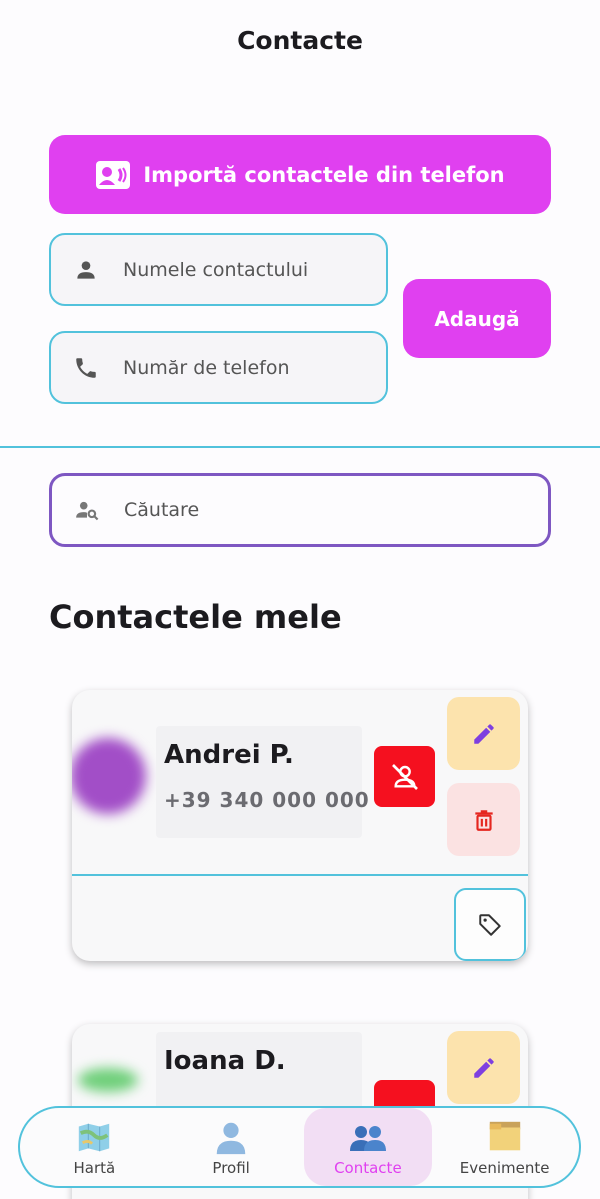 This screenshot has height=1199, width=600. I want to click on section-title: Contactele mele, so click(195, 617).